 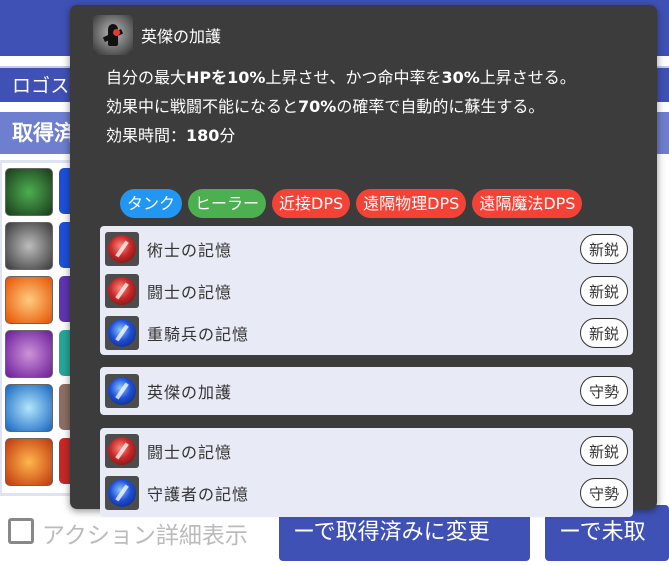 I want to click on role-tag-healer: ヒーラー, so click(x=227, y=203).